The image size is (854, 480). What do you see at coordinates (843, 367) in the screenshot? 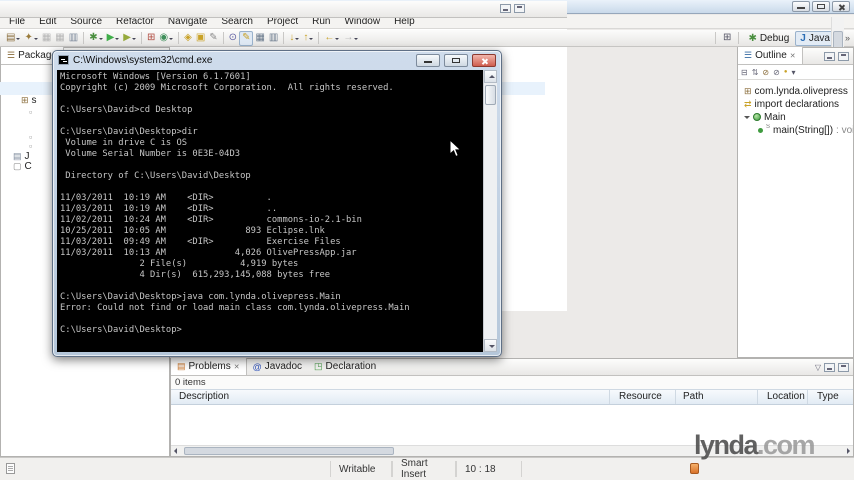
I see `problems-maximize-icon` at bounding box center [843, 367].